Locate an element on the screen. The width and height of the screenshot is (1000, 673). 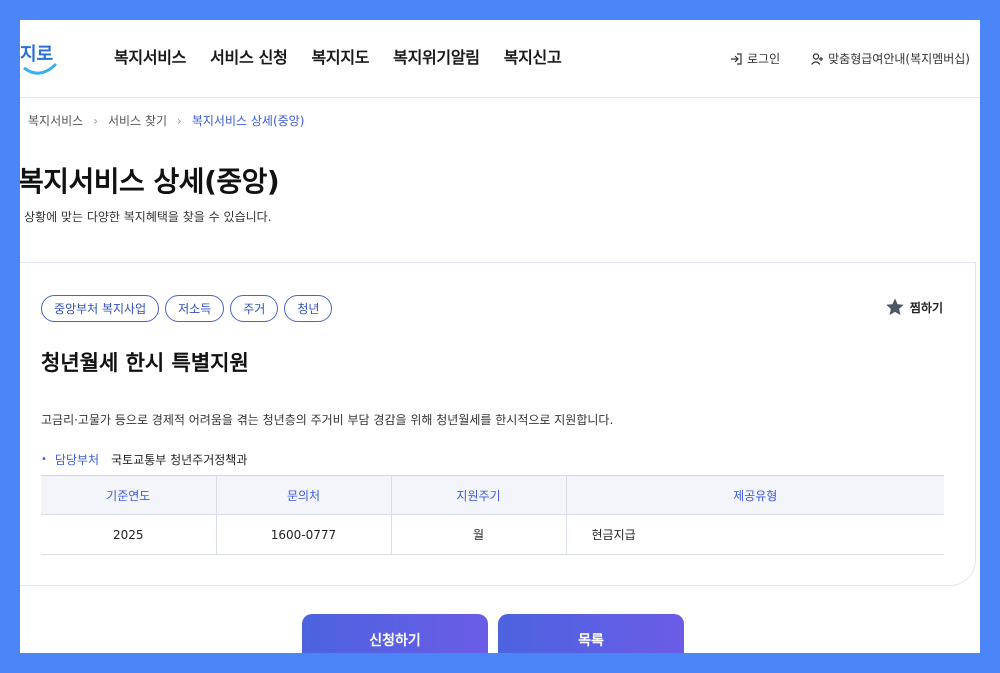
cell-support-cycle: 월 is located at coordinates (479, 534).